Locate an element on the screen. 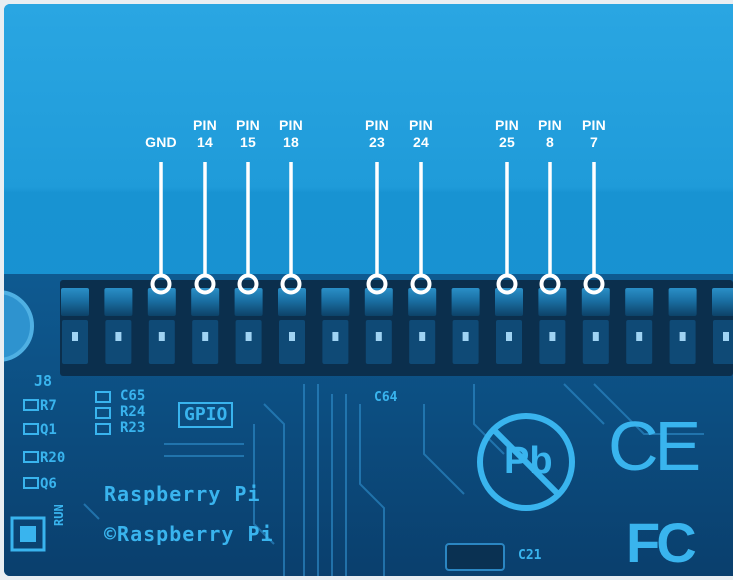 This screenshot has width=733, height=580. component-label-q1: Q1 is located at coordinates (48, 430).